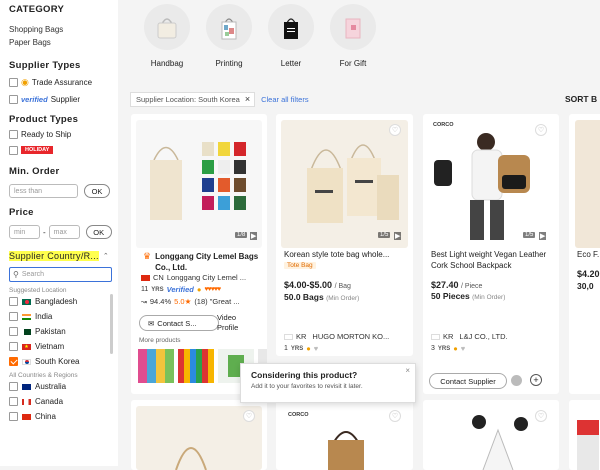 This screenshot has width=600, height=470. What do you see at coordinates (209, 262) in the screenshot?
I see `product-title: Longgang City Lemel Bags Co., Ltd.` at bounding box center [209, 262].